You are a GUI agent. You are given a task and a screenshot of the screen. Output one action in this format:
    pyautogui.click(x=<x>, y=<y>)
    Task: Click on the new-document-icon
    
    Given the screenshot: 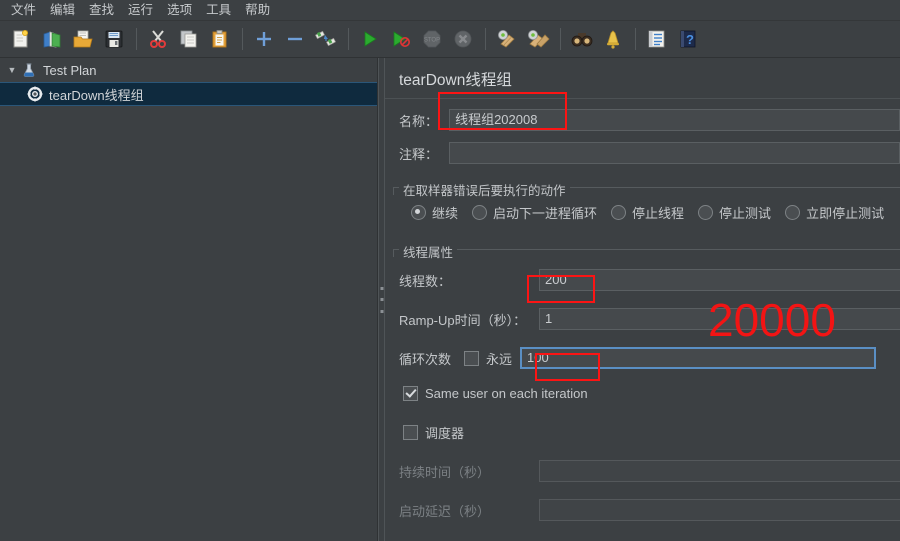 What is the action you would take?
    pyautogui.click(x=21, y=39)
    